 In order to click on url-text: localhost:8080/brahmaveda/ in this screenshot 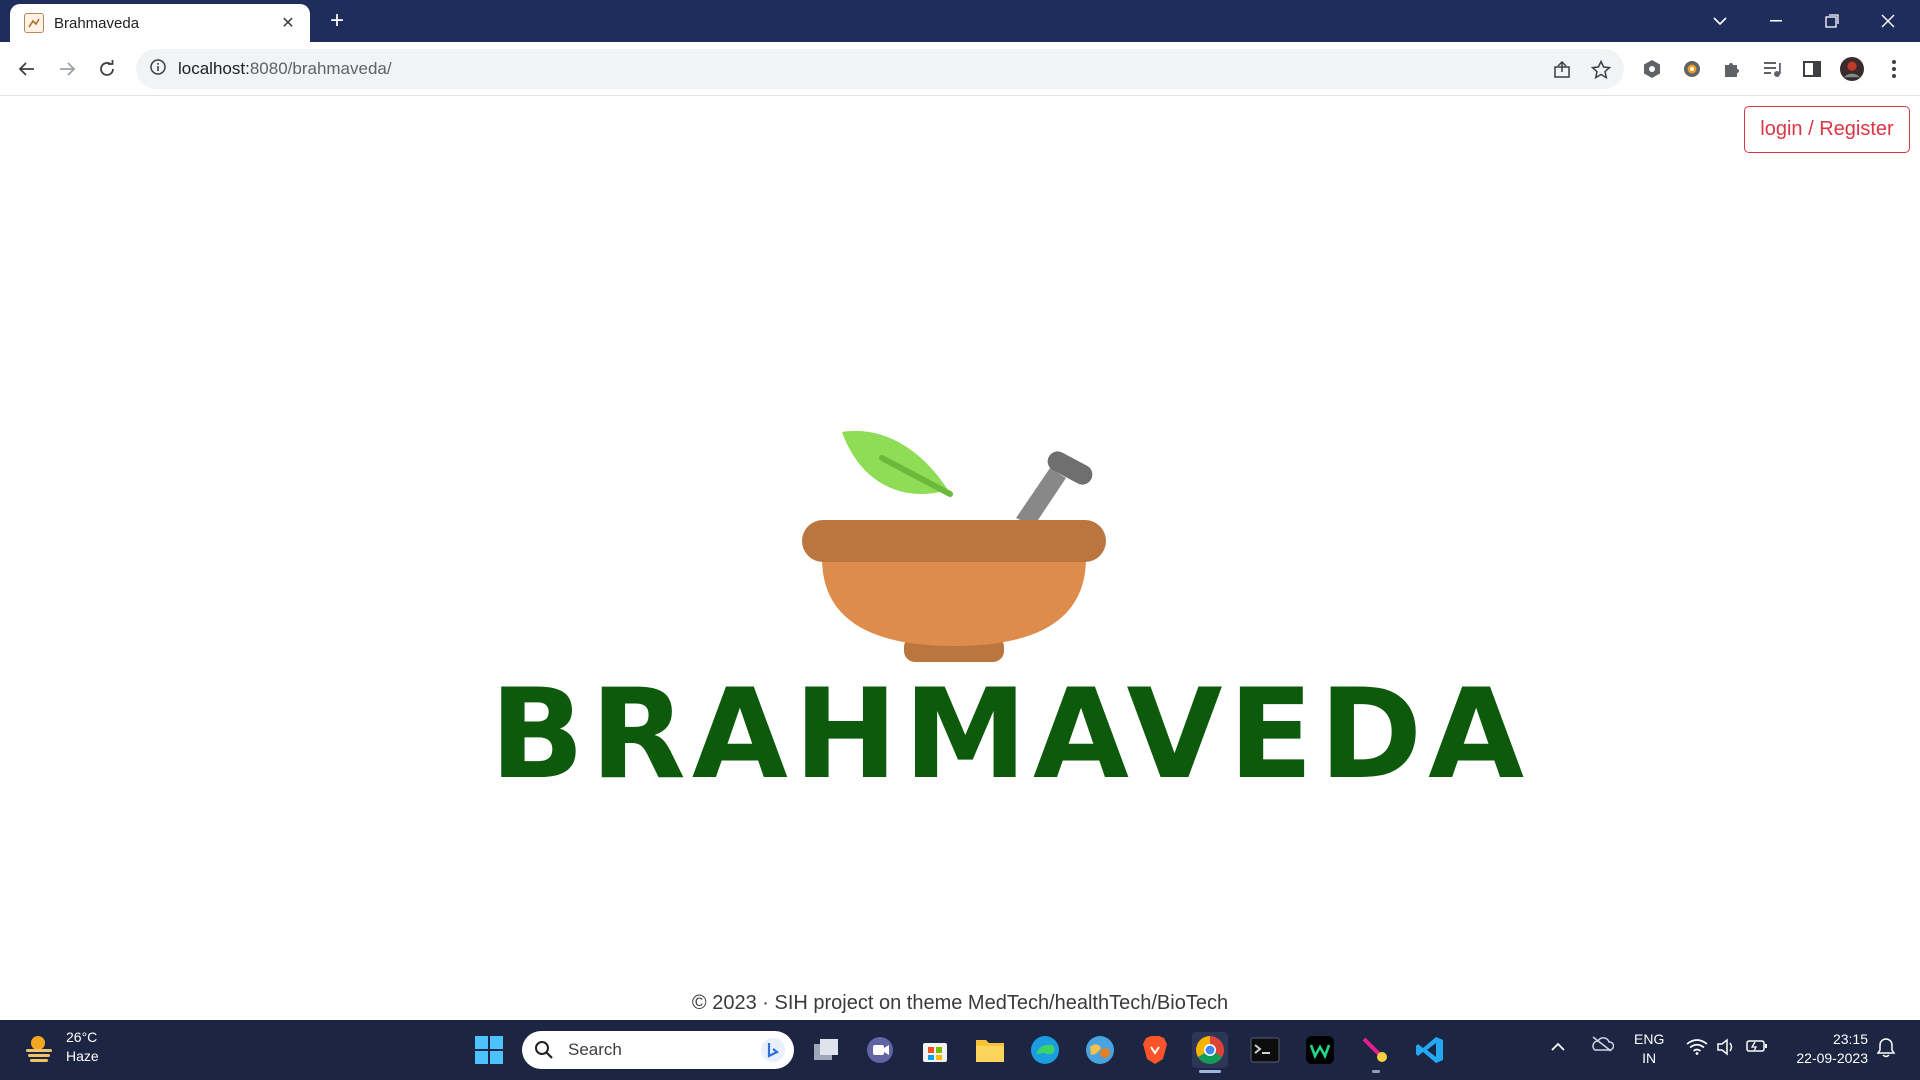, I will do `click(285, 69)`.